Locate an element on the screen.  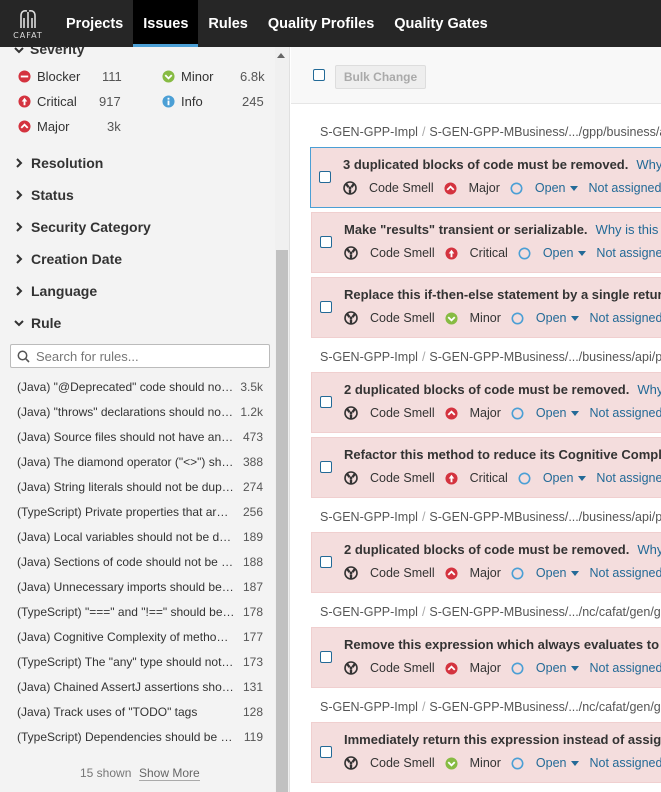
facet-language: Language is located at coordinates (55, 291).